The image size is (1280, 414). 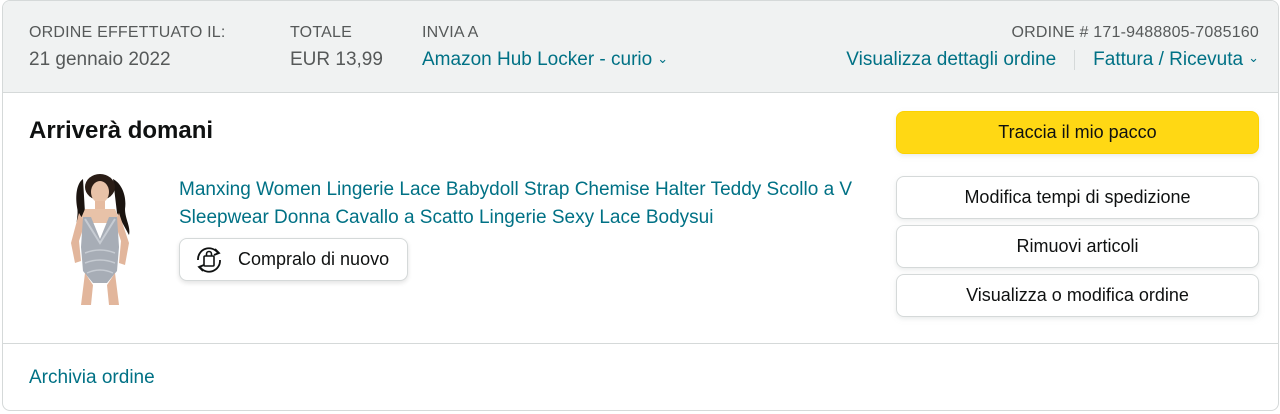 What do you see at coordinates (336, 59) in the screenshot?
I see `order-total-value: EUR 13,99` at bounding box center [336, 59].